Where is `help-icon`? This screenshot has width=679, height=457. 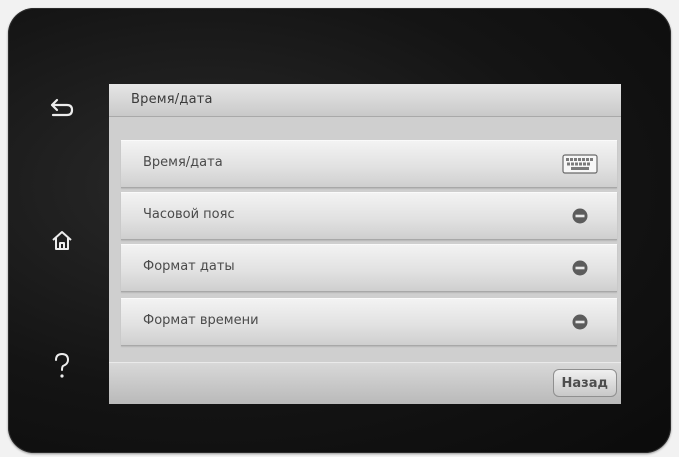
help-icon is located at coordinates (62, 365).